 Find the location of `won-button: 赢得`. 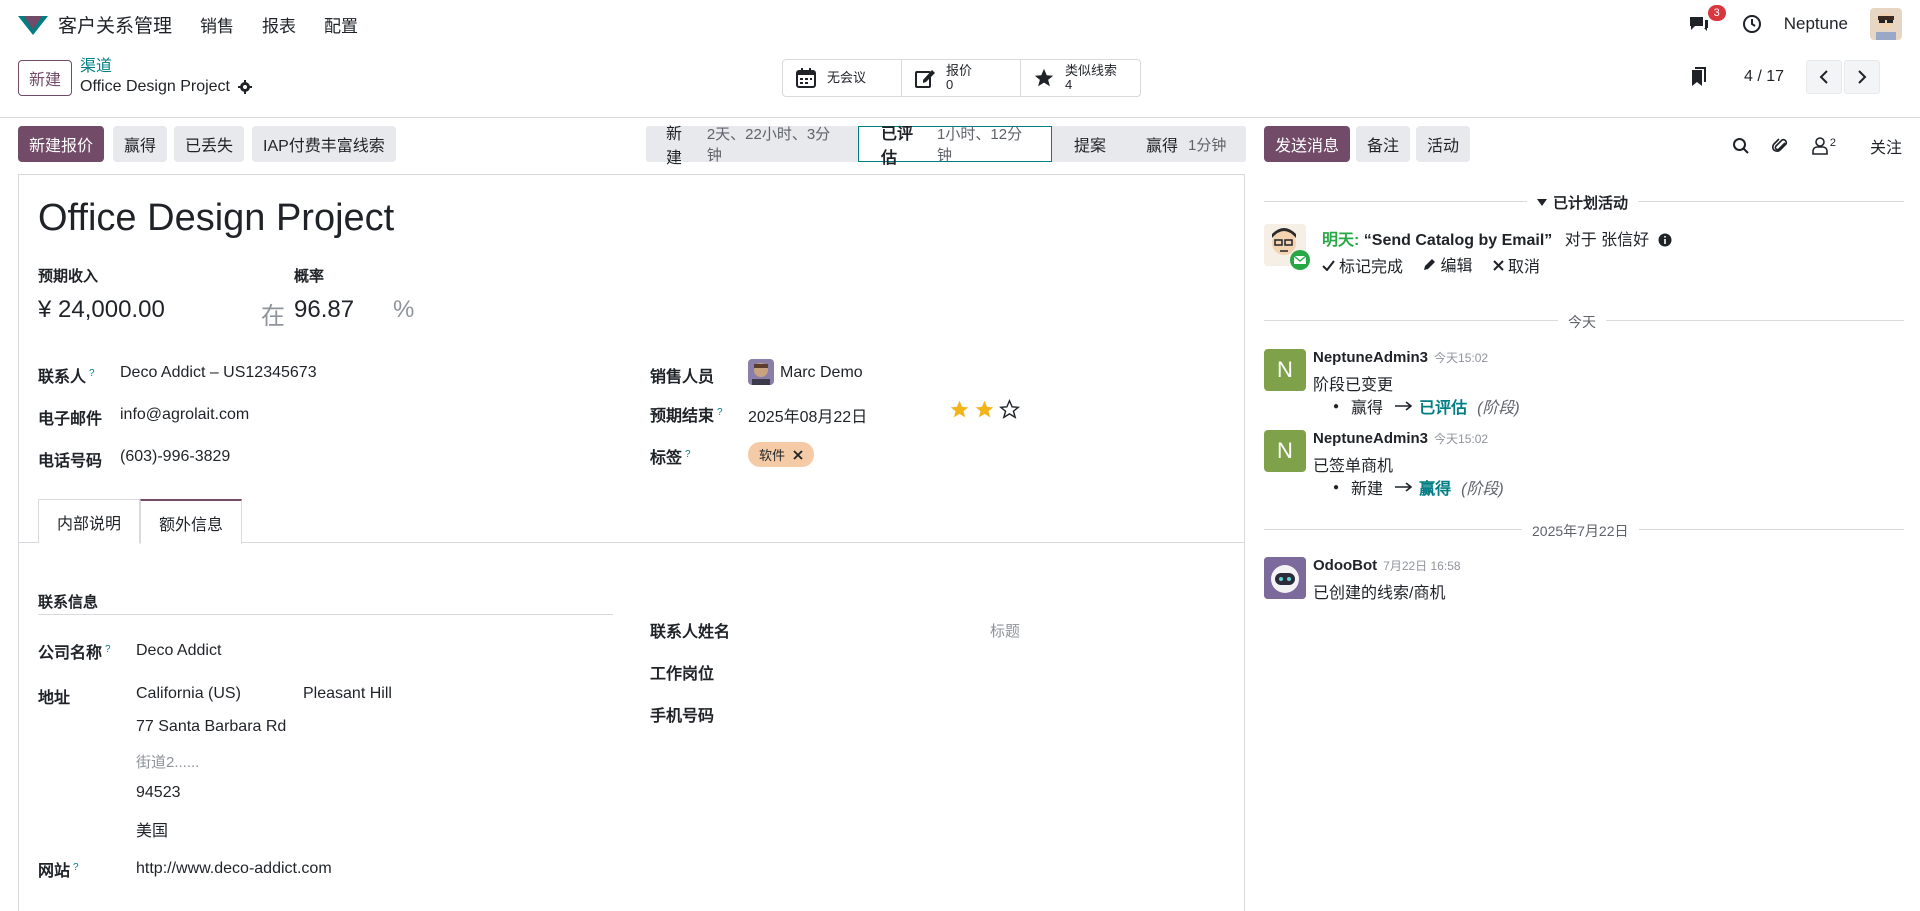

won-button: 赢得 is located at coordinates (140, 144).